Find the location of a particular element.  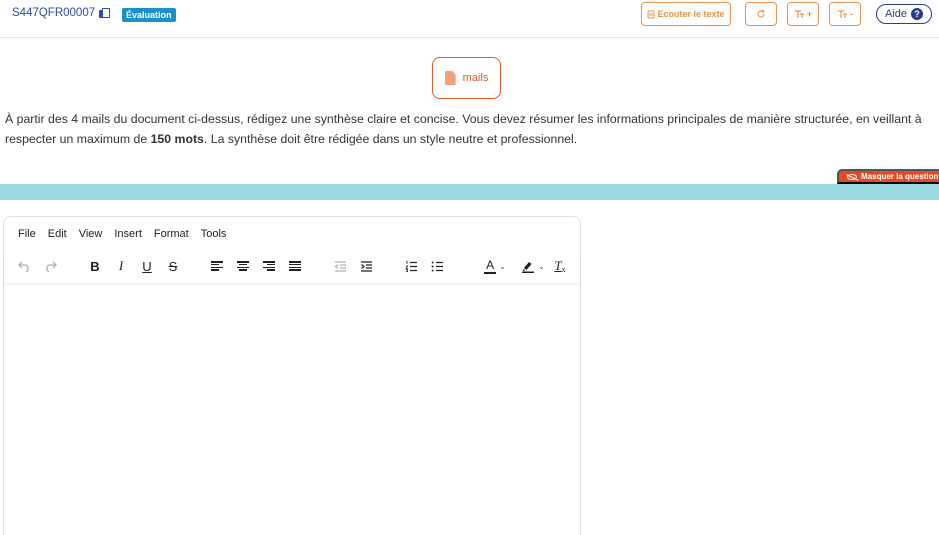

speaker-icon is located at coordinates (651, 14).